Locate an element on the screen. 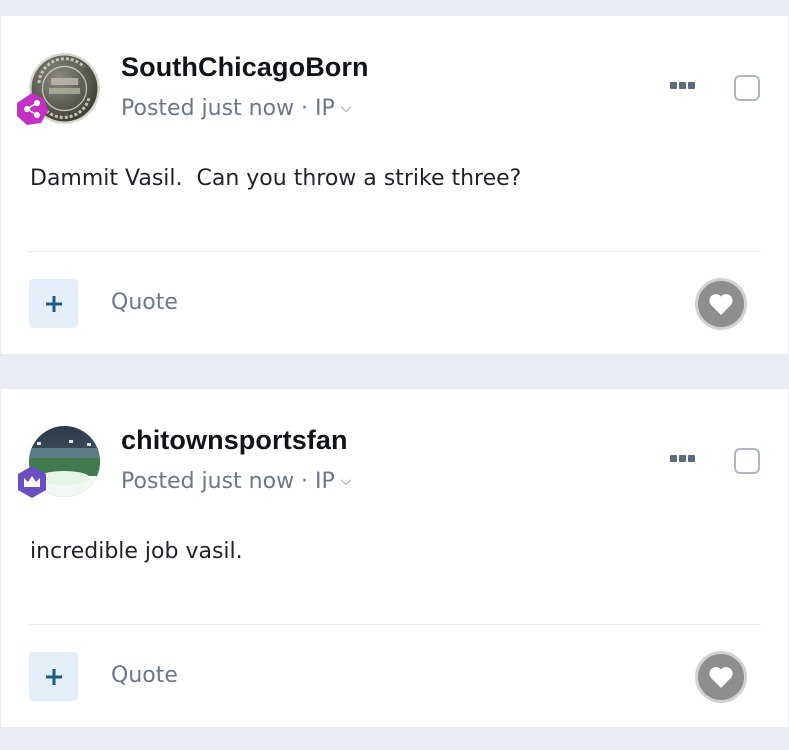 The image size is (789, 750). post-content: incredible job vasil. is located at coordinates (136, 551).